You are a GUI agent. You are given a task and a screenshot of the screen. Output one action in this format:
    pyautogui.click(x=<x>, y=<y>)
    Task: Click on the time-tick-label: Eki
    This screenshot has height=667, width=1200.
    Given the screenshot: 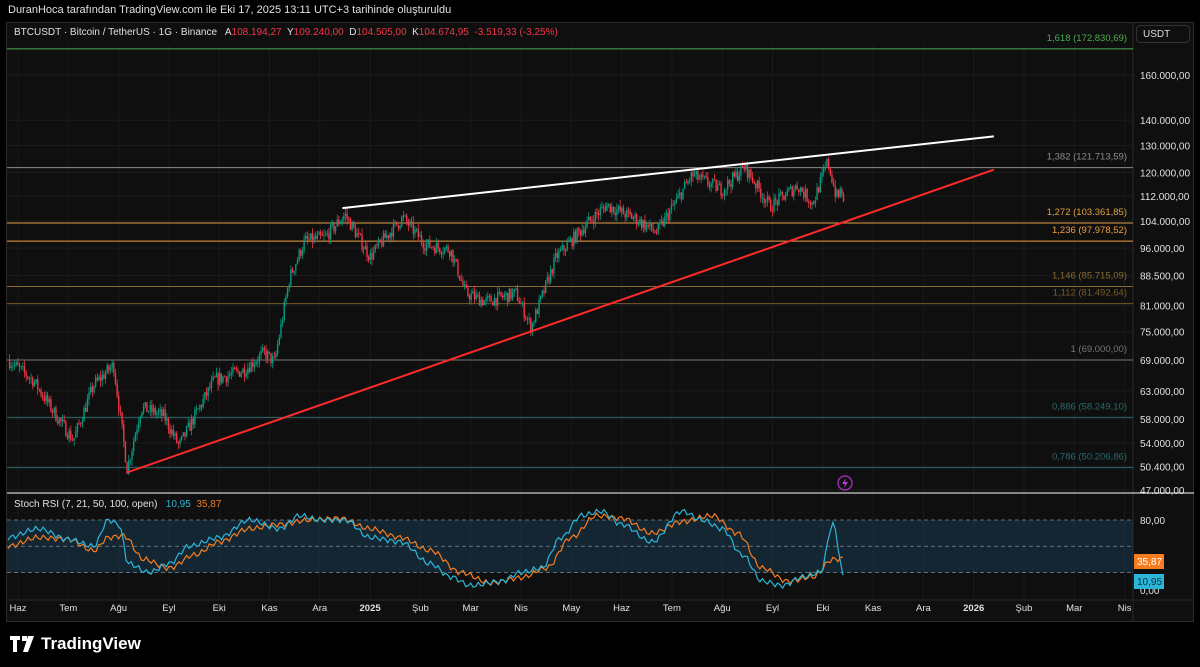 What is the action you would take?
    pyautogui.click(x=822, y=608)
    